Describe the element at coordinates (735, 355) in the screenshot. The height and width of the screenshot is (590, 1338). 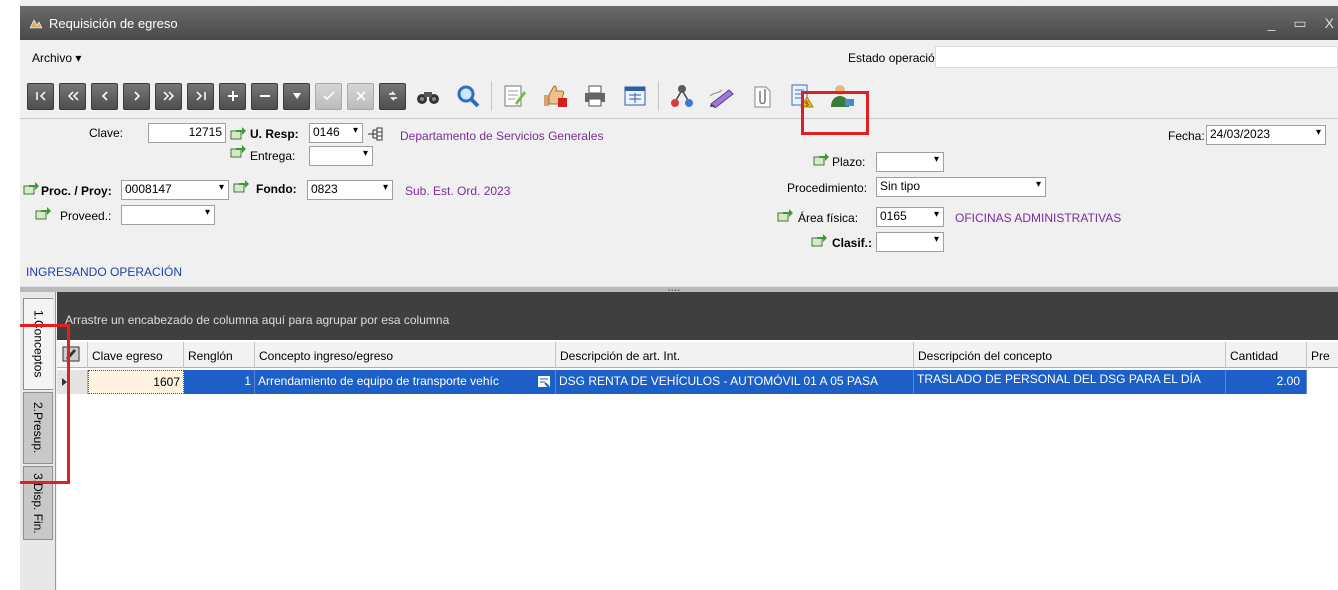
I see `col-descripcion-art: Descripción de art. Int.` at that location.